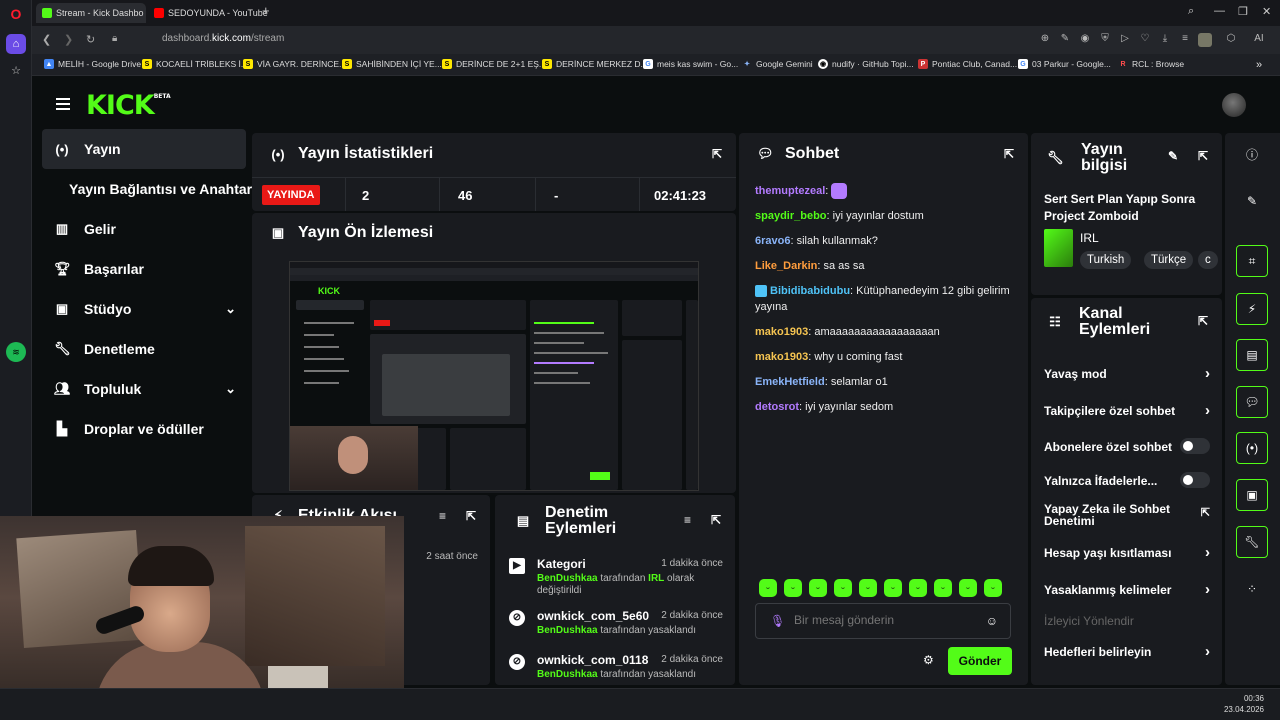 This screenshot has width=1280, height=720. Describe the element at coordinates (1252, 402) in the screenshot. I see `chat-bubble-icon: 💬︎` at that location.